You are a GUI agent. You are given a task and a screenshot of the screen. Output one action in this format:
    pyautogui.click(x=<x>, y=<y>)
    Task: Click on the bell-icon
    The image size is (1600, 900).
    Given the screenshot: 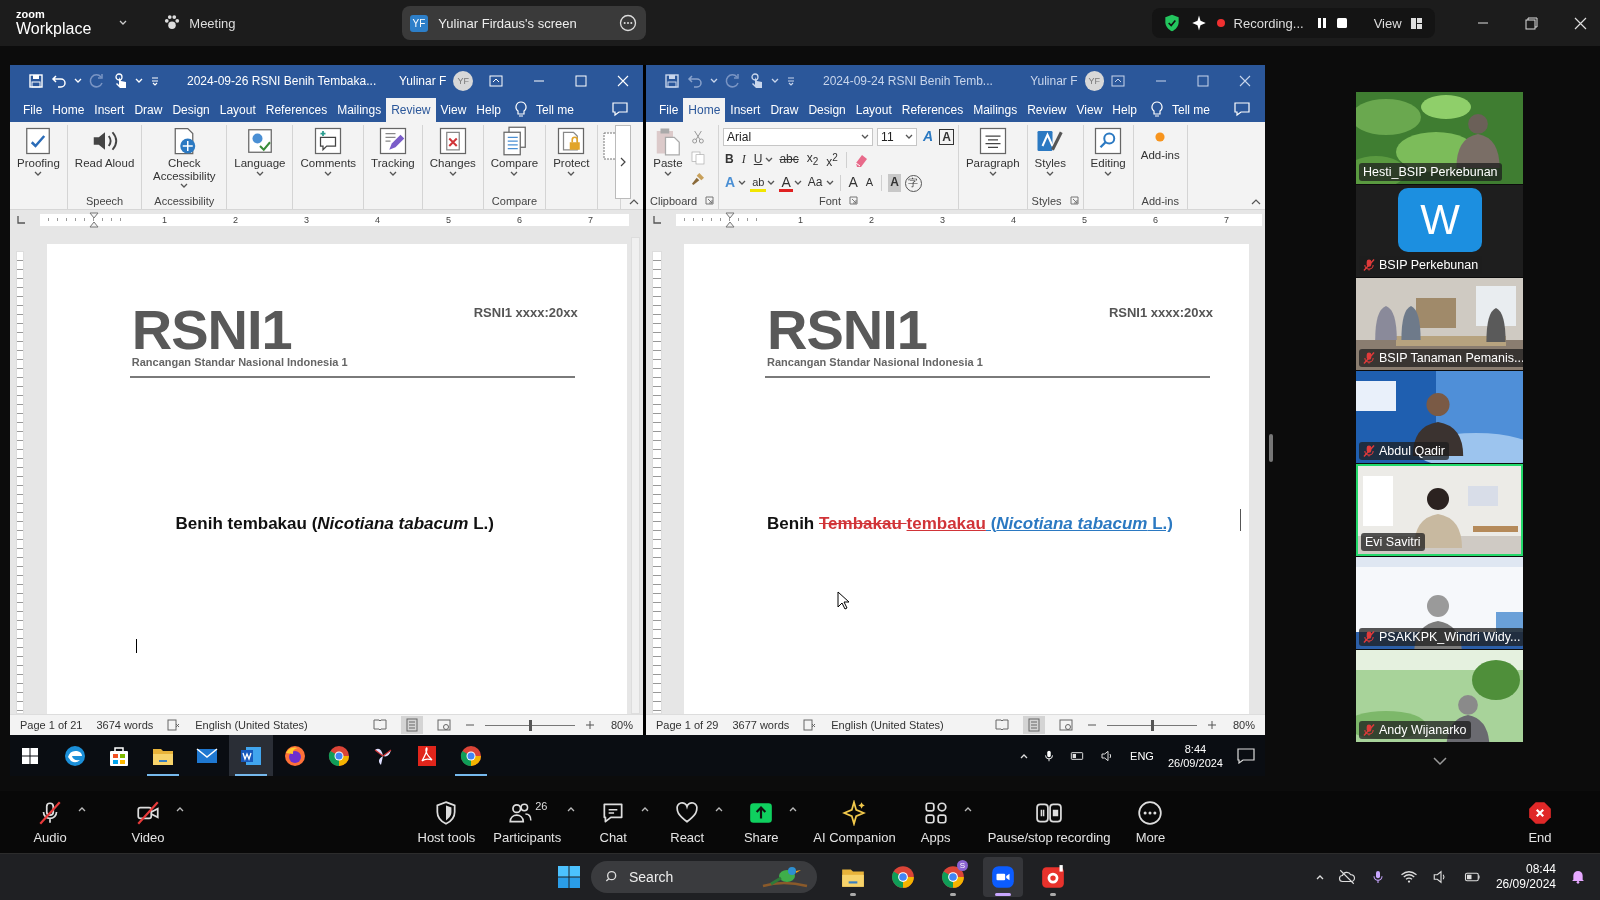 What is the action you would take?
    pyautogui.click(x=1578, y=877)
    